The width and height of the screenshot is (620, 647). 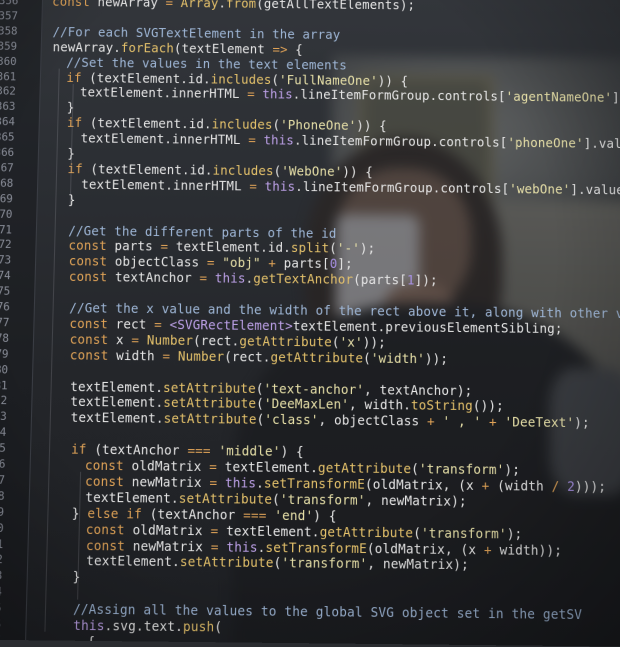 I want to click on code-token: 'class', so click(x=291, y=420).